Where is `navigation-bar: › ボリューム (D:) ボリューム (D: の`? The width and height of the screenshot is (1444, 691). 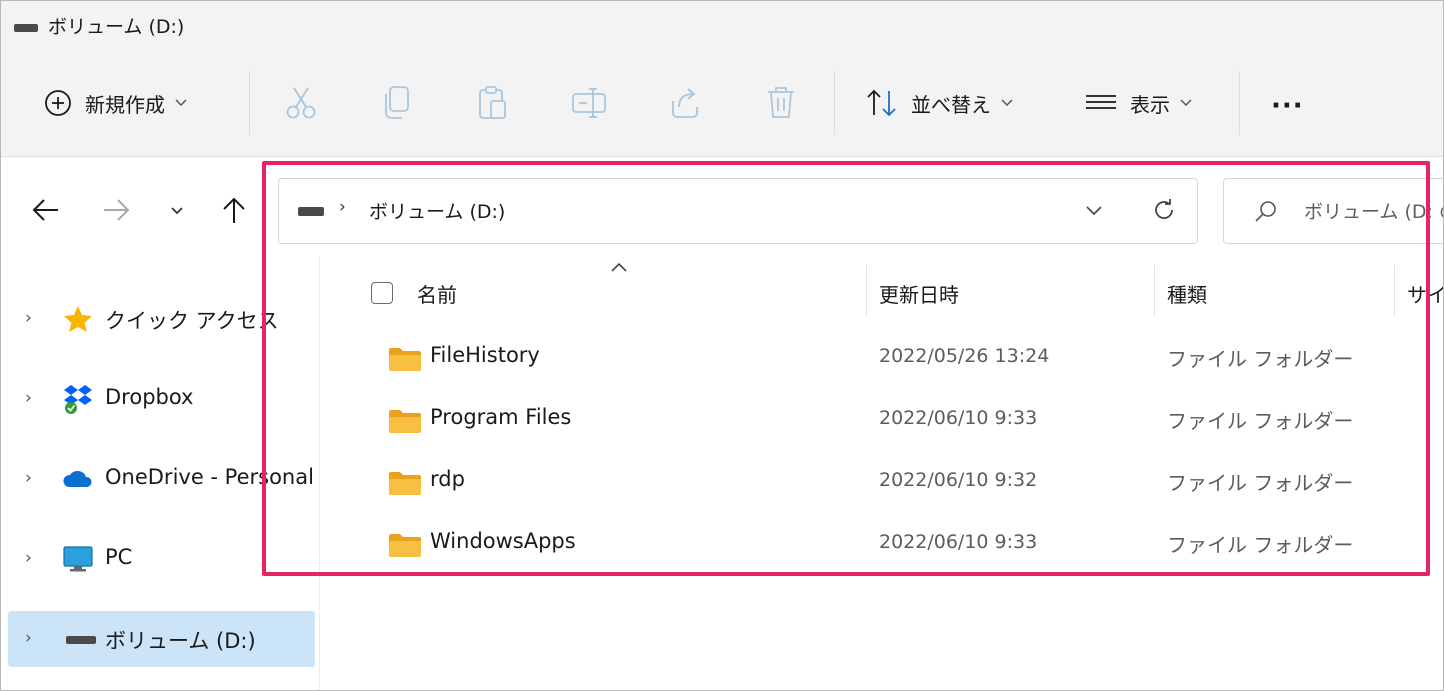
navigation-bar: › ボリューム (D:) ボリューム (D: の is located at coordinates (722, 207).